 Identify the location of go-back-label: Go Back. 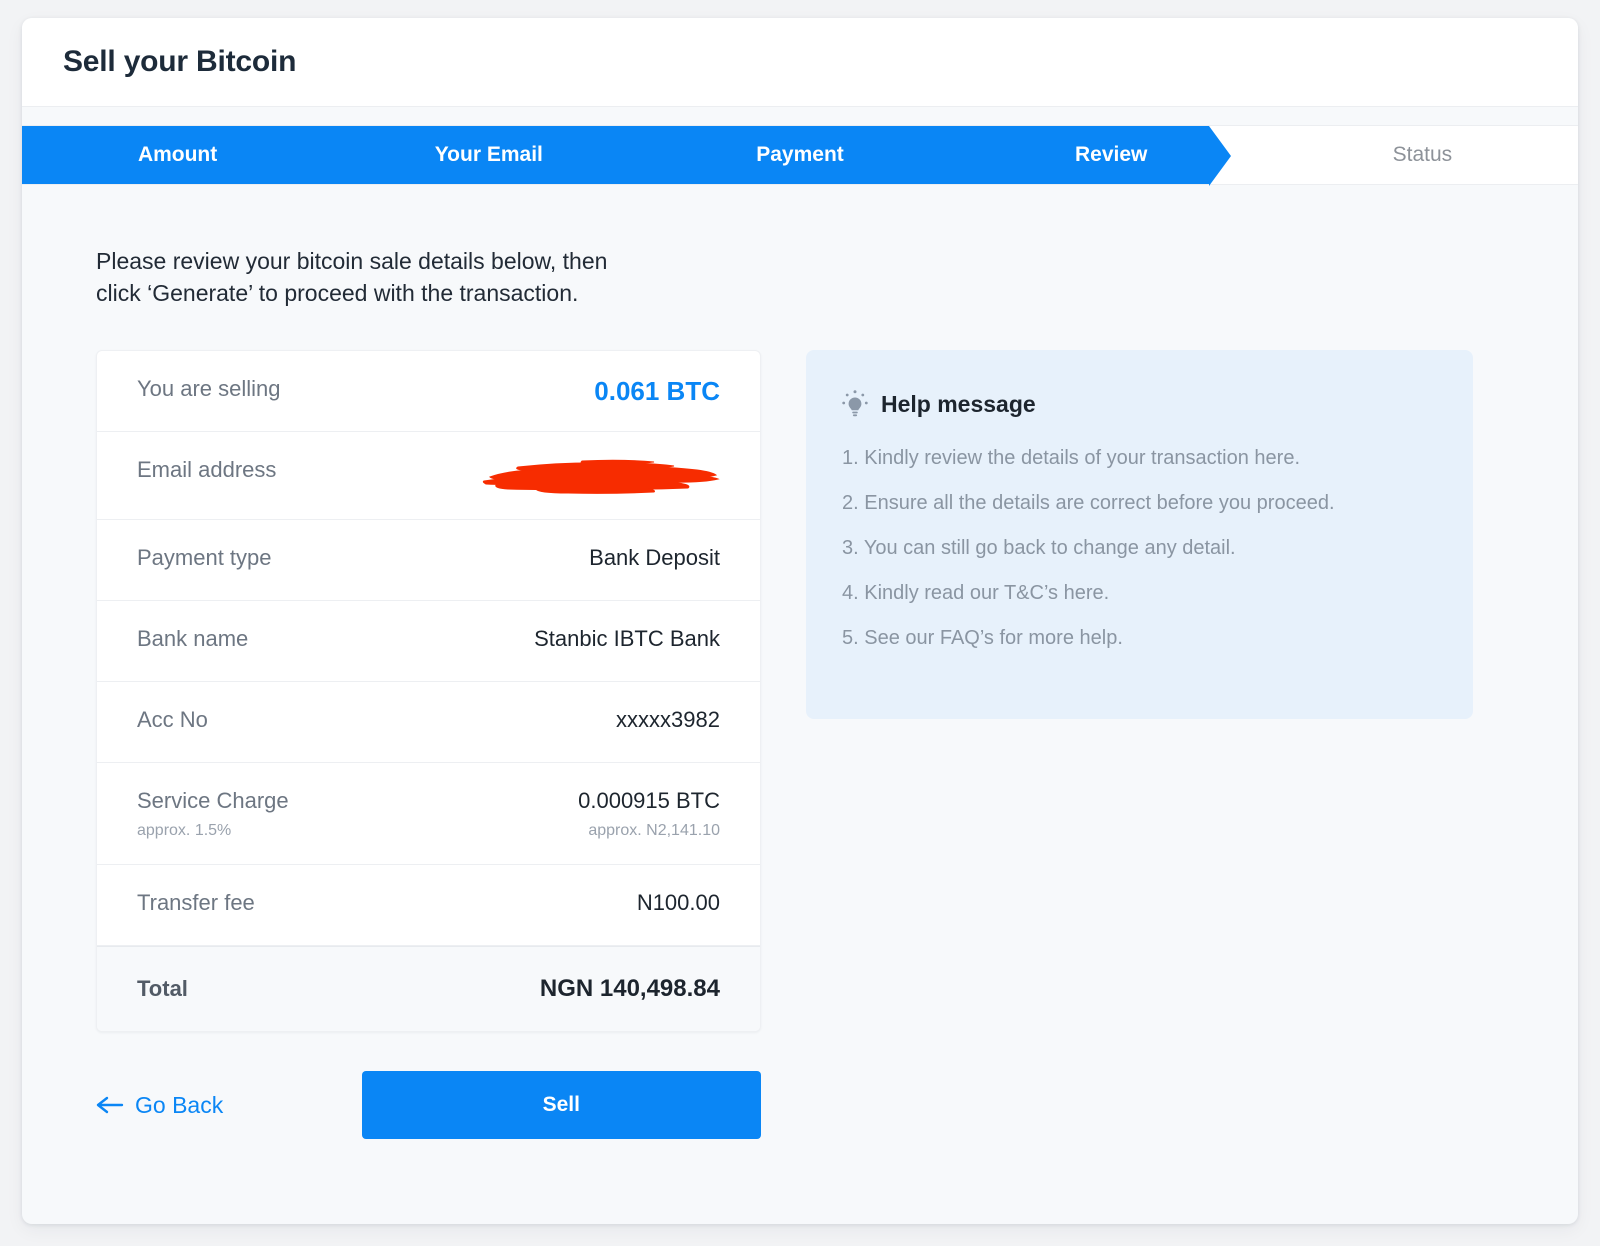
(179, 1104).